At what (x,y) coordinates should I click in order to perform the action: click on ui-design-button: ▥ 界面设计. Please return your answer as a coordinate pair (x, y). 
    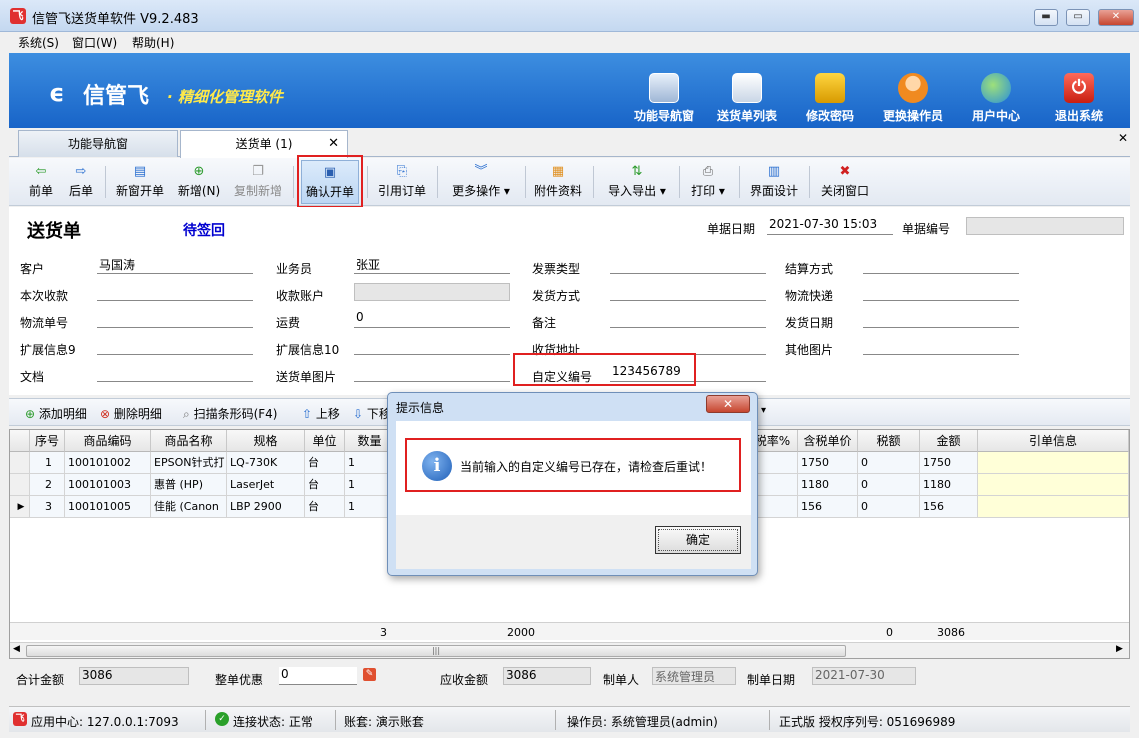
    Looking at the image, I should click on (774, 182).